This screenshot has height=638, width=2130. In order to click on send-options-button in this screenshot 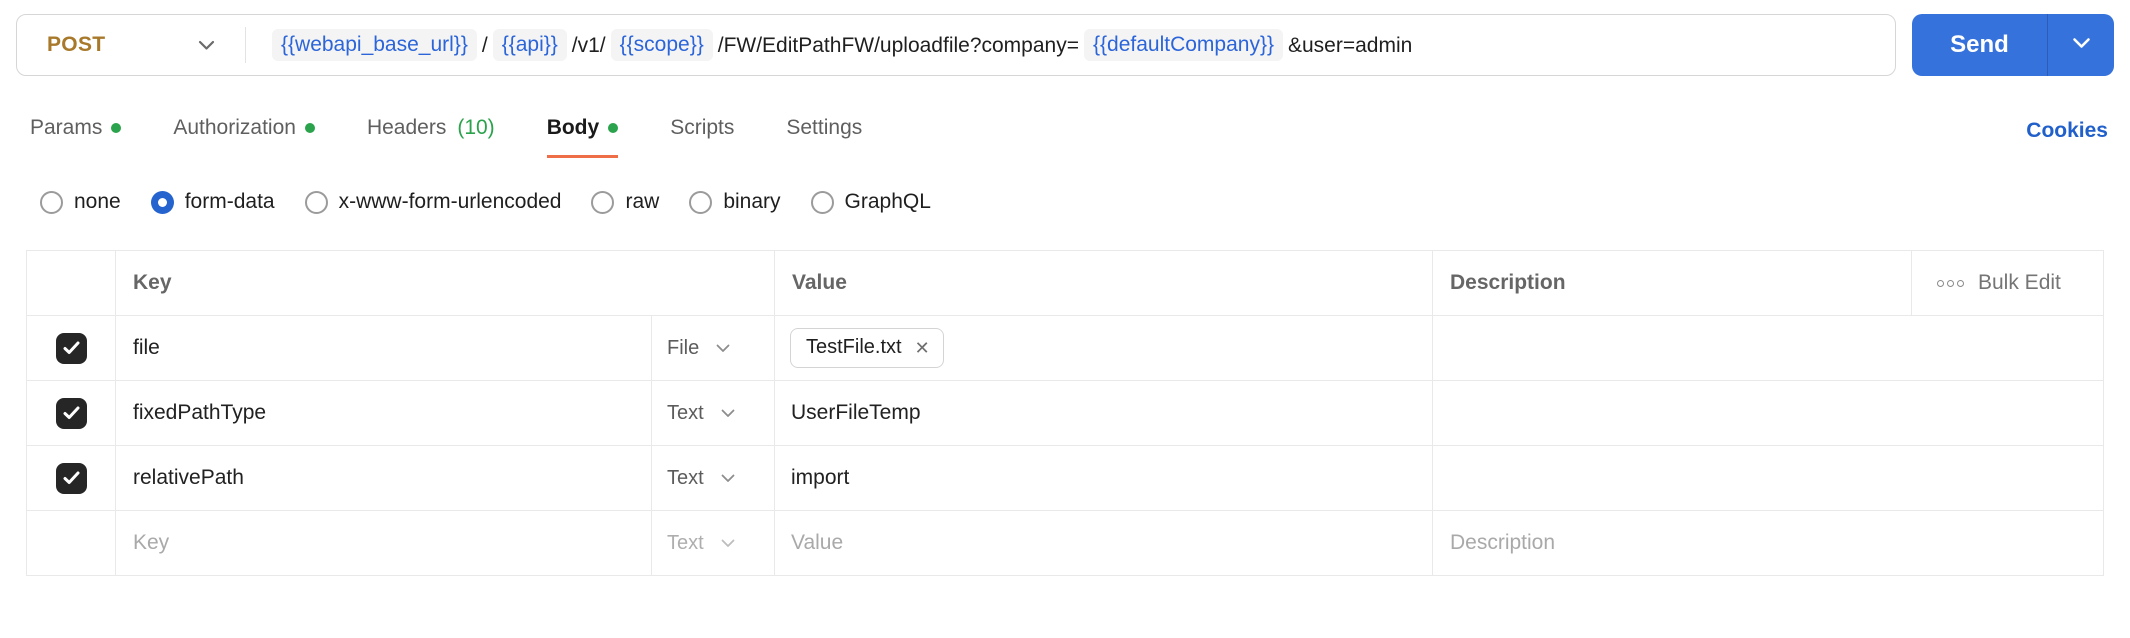, I will do `click(2081, 45)`.